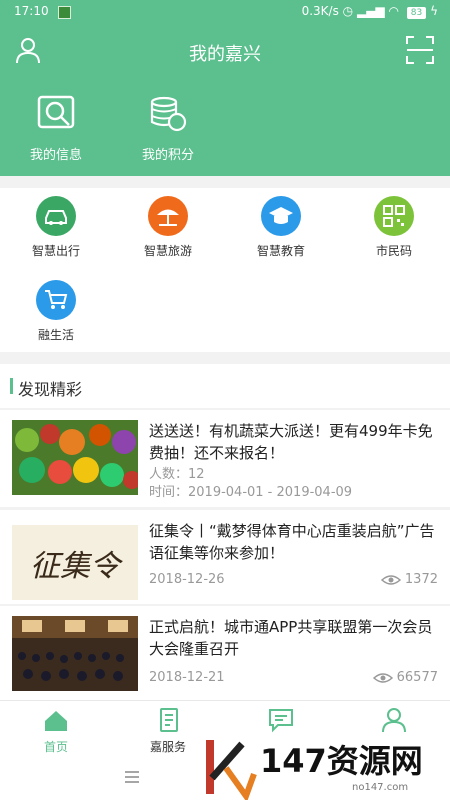 This screenshot has height=800, width=450. Describe the element at coordinates (55, 155) in the screenshot. I see `my-info-label: 我的信息` at that location.